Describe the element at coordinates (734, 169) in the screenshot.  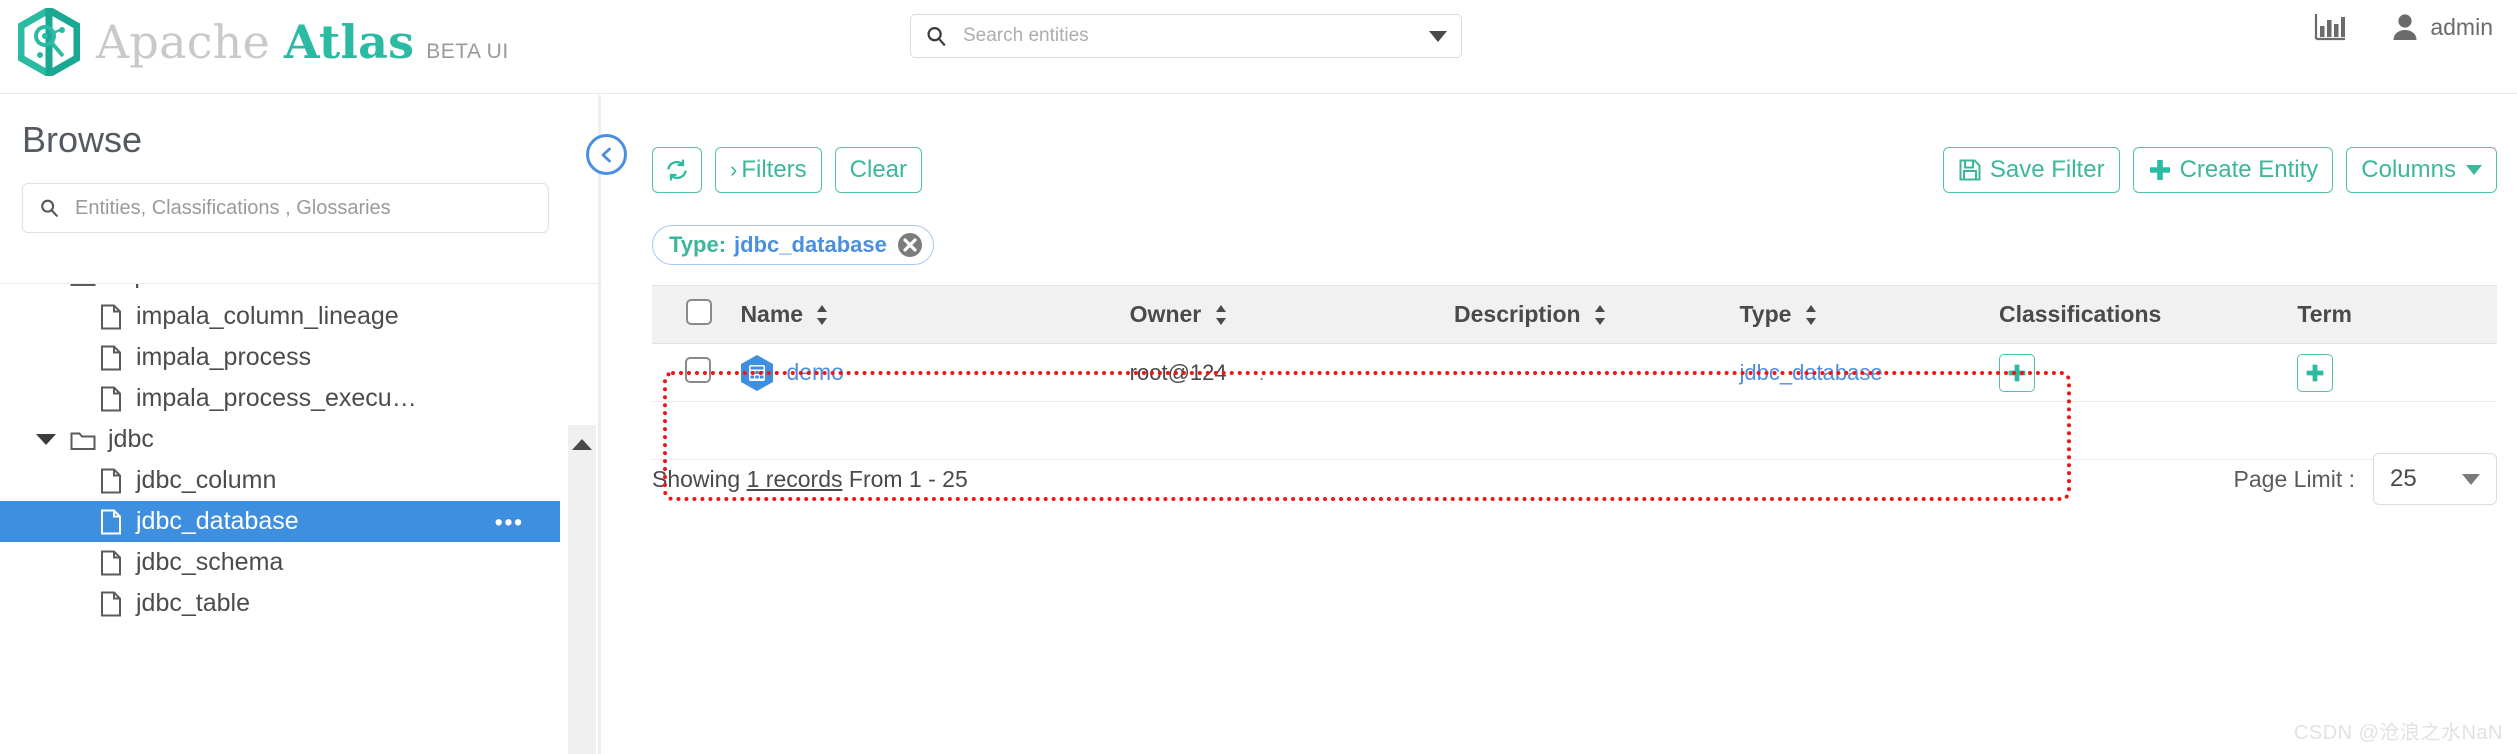
I see `chevron-right-icon: ›` at that location.